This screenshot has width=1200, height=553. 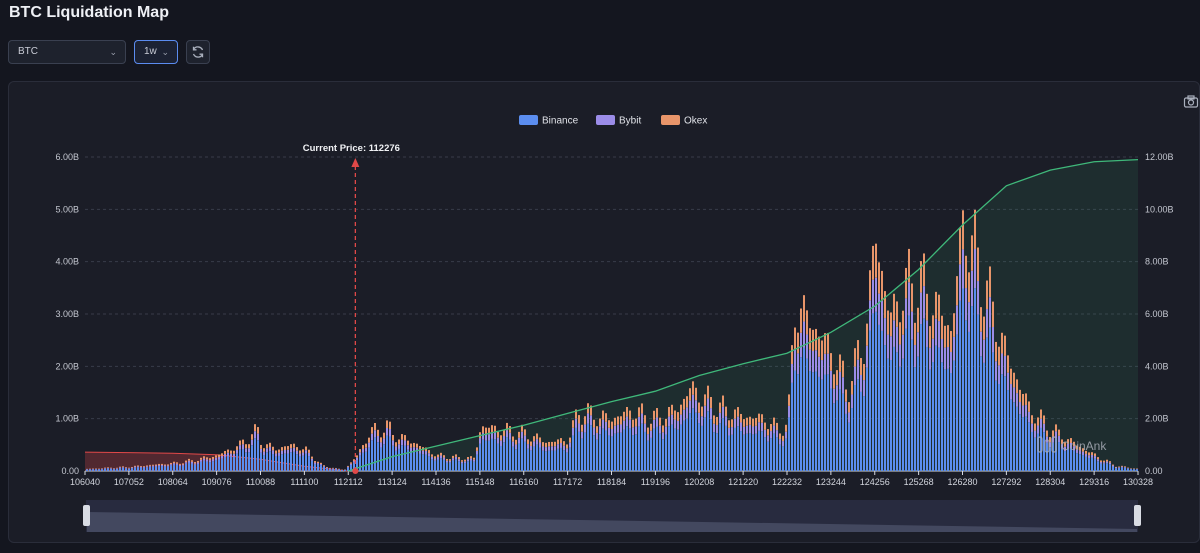 What do you see at coordinates (67, 419) in the screenshot?
I see `y-left-tick-label: 1.00B` at bounding box center [67, 419].